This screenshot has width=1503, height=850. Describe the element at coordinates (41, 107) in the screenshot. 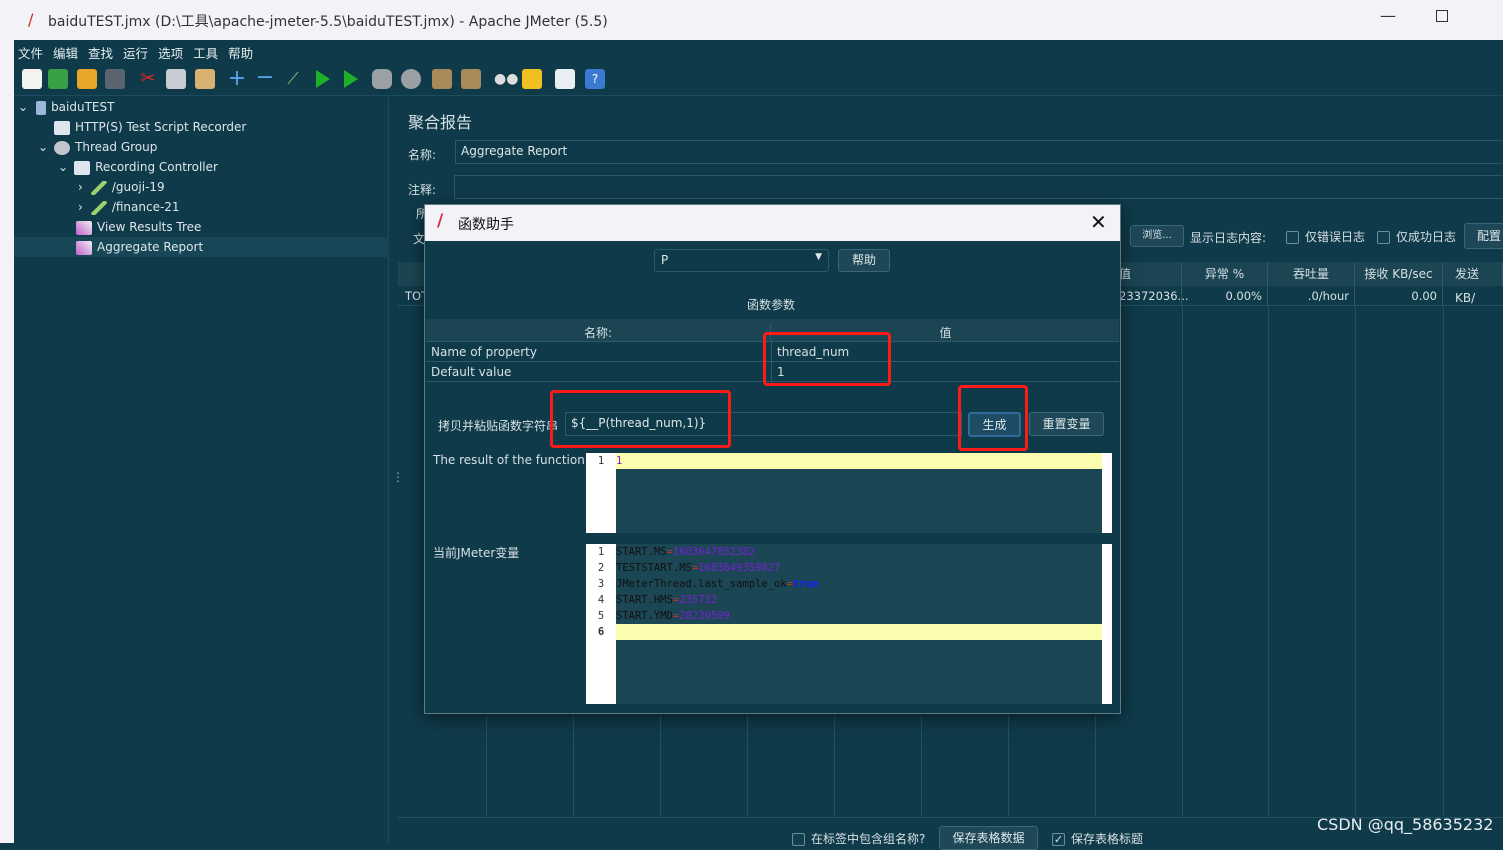

I see `flask-icon` at that location.